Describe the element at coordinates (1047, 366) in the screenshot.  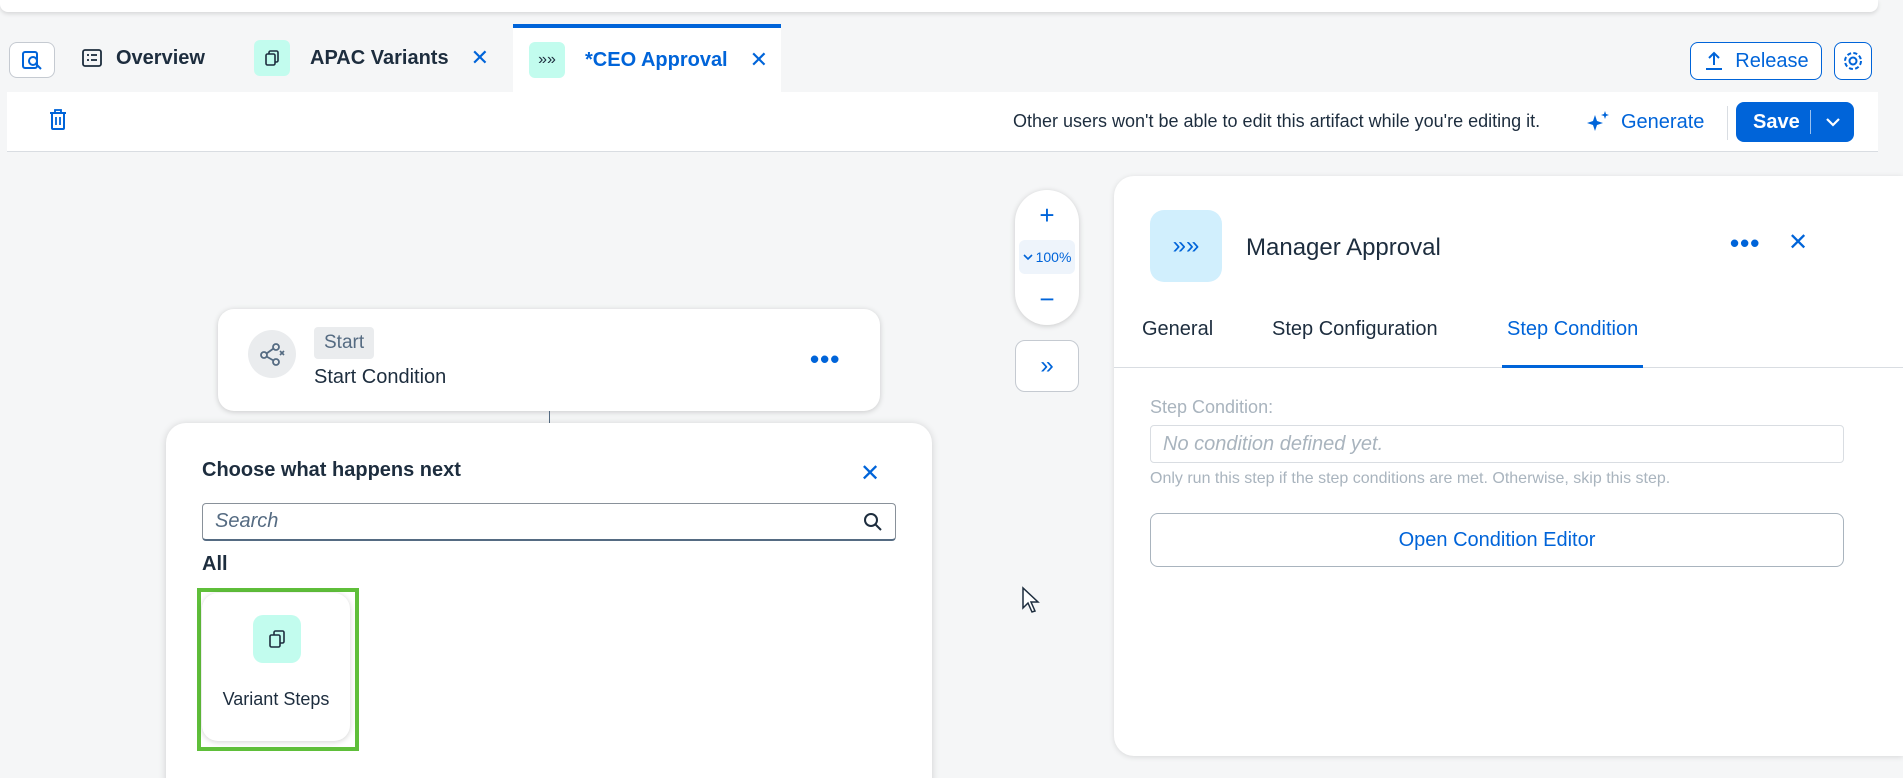
I see `expand-panel-button: »` at that location.